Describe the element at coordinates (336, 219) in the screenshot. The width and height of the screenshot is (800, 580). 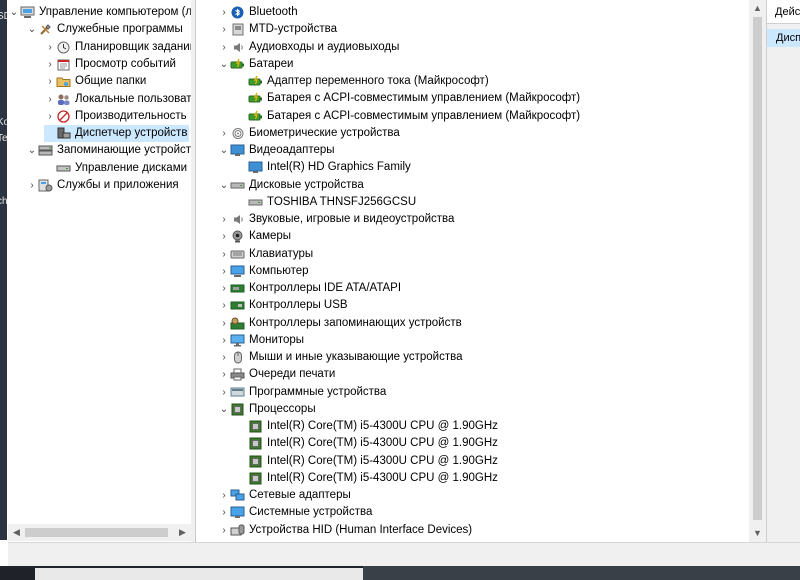
I see `device-tree-item: › Звуковые, игровые и видеоустройства` at that location.